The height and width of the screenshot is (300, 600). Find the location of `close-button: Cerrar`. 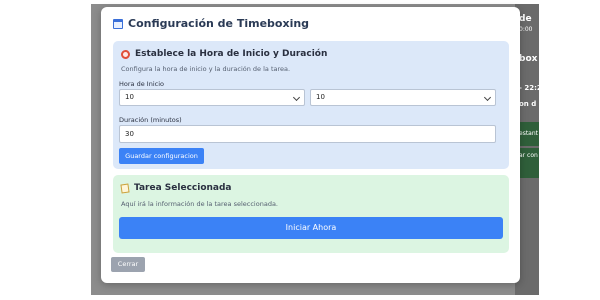

close-button: Cerrar is located at coordinates (128, 264).